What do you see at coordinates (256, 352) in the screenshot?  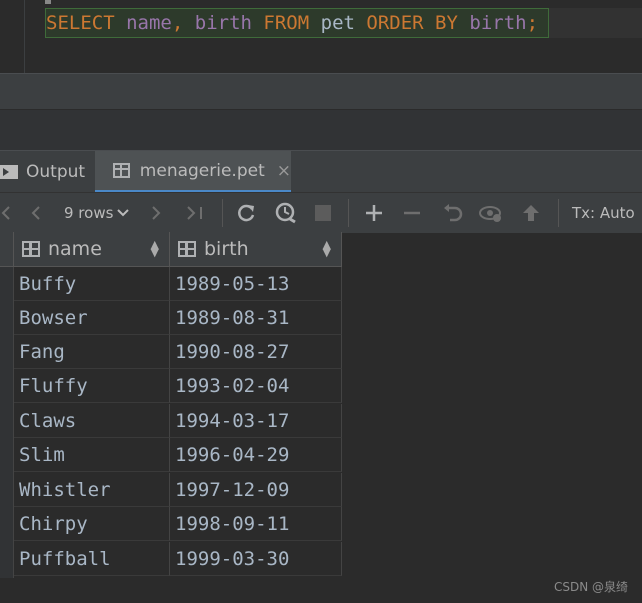 I see `table-cell: 1990-08-27` at bounding box center [256, 352].